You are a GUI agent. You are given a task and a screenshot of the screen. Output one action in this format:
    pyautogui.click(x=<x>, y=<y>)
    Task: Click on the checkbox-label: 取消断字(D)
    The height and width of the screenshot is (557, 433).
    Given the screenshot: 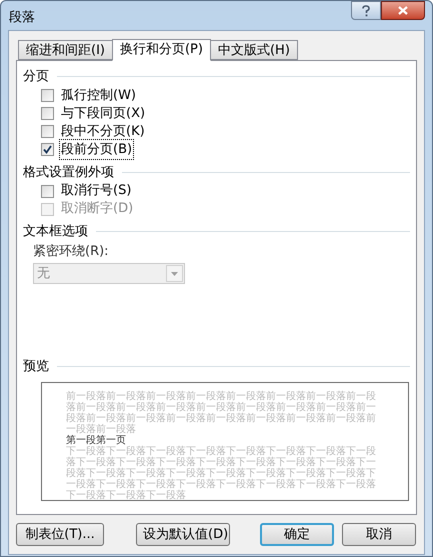 What is the action you would take?
    pyautogui.click(x=97, y=209)
    